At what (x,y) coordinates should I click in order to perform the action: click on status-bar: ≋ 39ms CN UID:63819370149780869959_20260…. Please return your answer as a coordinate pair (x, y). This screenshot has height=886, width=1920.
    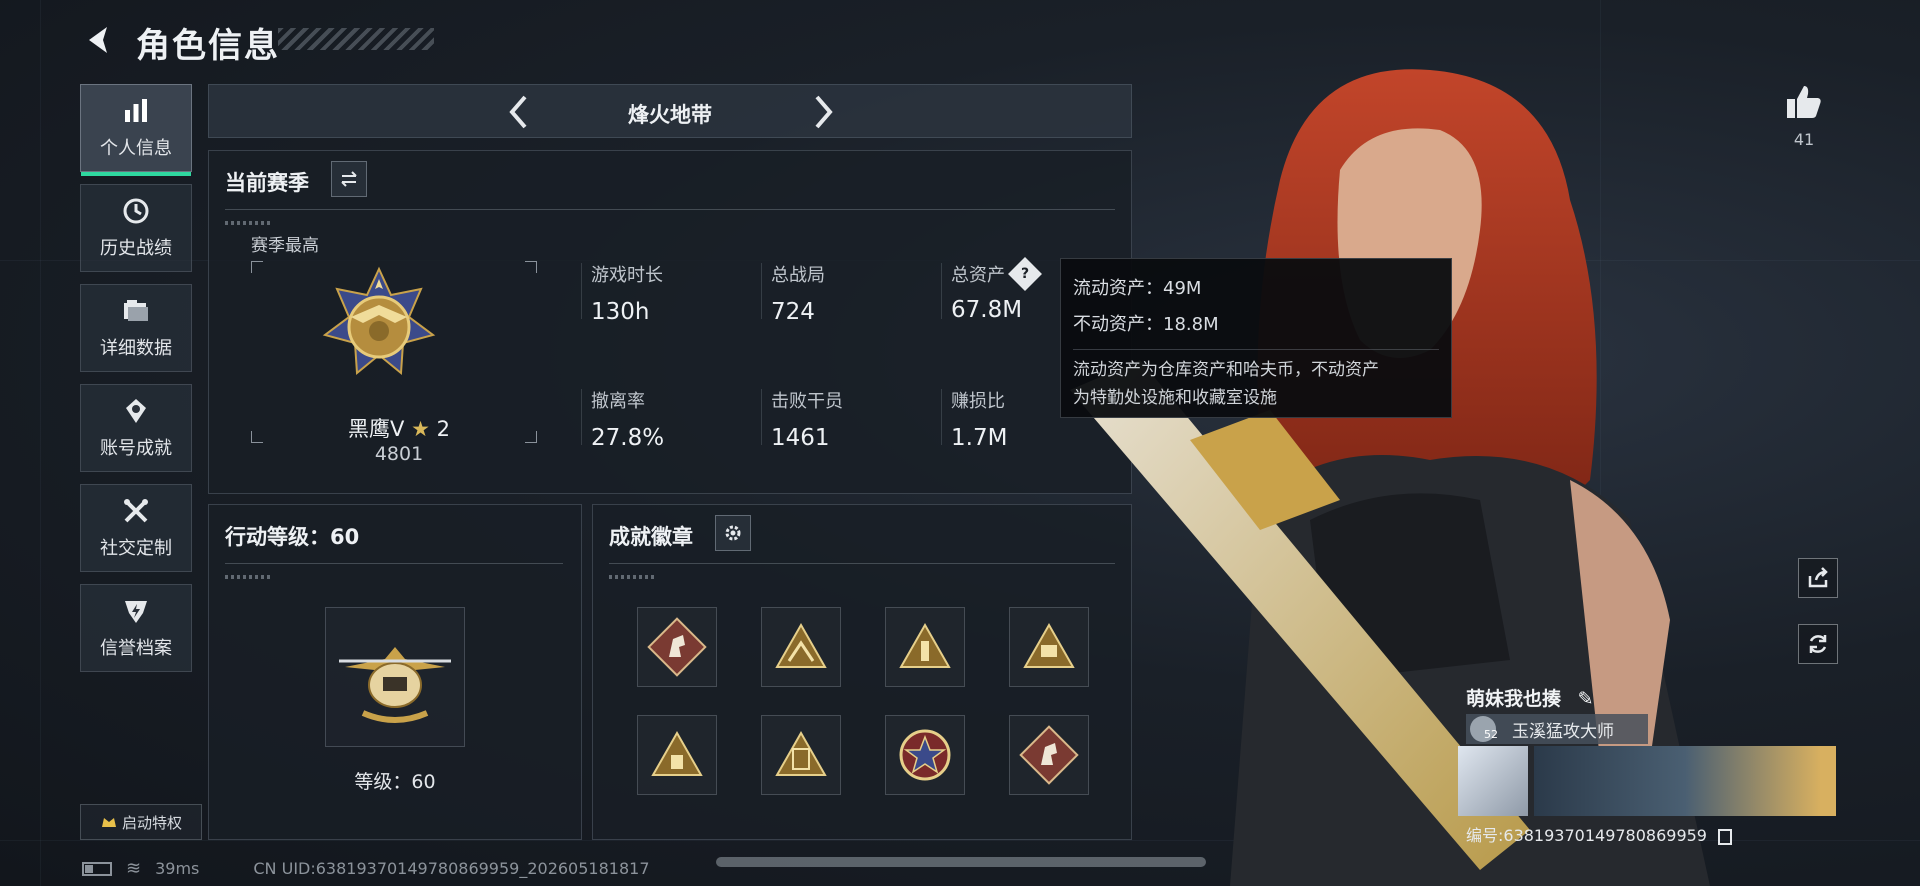
    Looking at the image, I should click on (366, 868).